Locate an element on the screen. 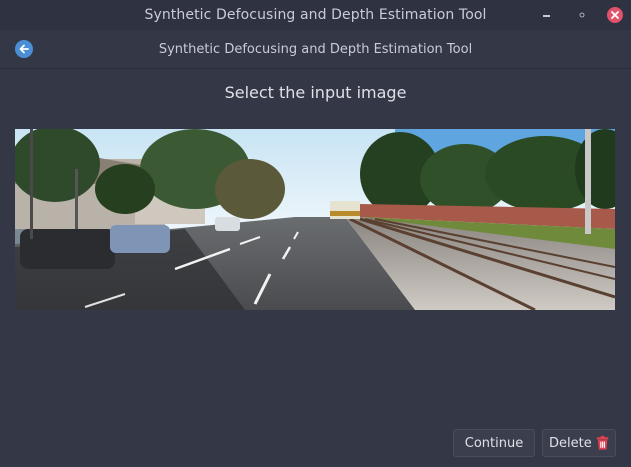 The image size is (631, 467). close-icon is located at coordinates (615, 15).